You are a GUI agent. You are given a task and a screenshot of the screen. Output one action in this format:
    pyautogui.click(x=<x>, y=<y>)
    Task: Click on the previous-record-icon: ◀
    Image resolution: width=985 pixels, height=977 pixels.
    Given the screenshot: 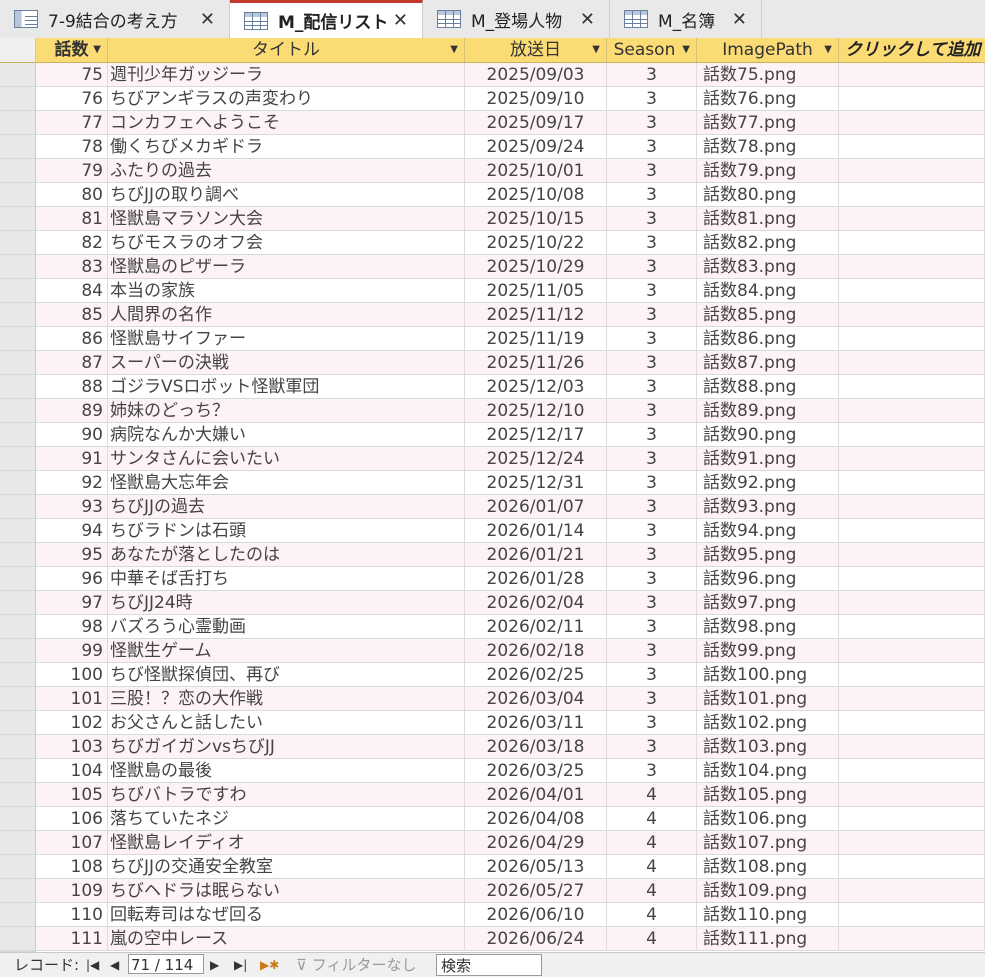 What is the action you would take?
    pyautogui.click(x=114, y=965)
    